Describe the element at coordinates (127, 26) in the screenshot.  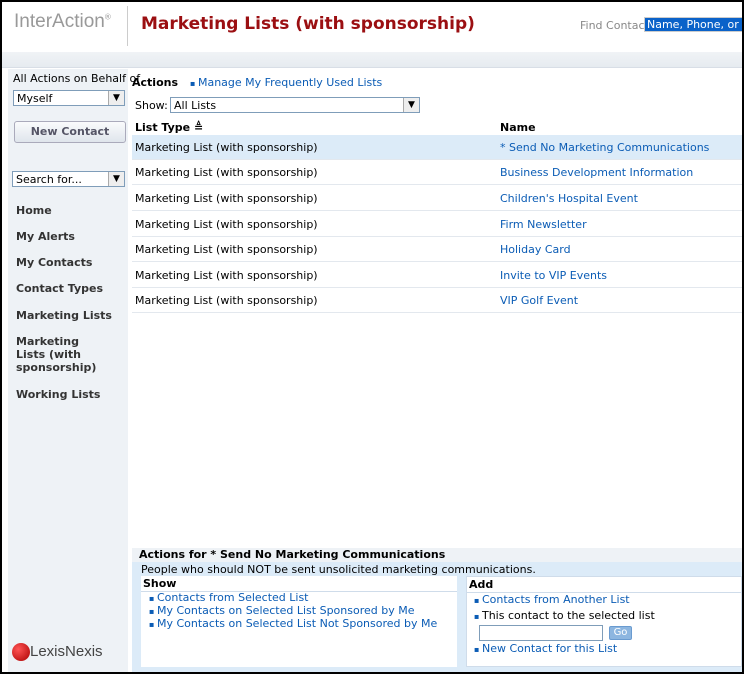
I see `header-divider` at that location.